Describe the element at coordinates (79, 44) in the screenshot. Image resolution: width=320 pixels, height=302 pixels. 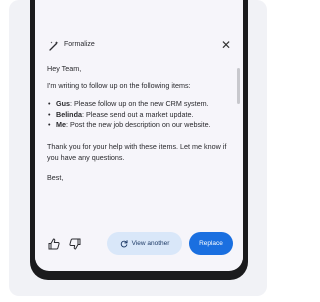
I see `panel-title: Formalize` at that location.